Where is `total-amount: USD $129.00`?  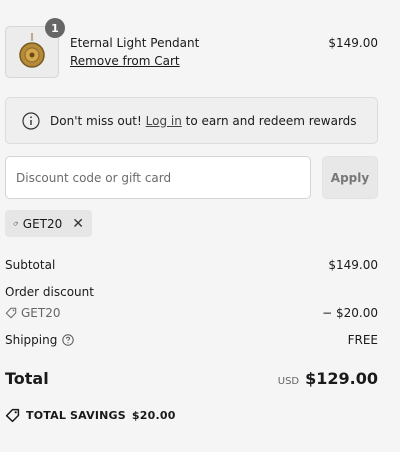
total-amount: USD $129.00 is located at coordinates (328, 378).